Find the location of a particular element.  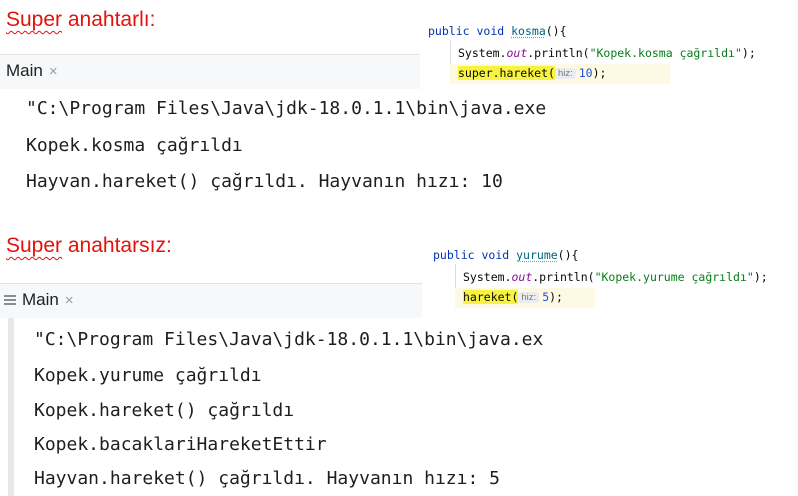

code-line-1: public void kosma(){ is located at coordinates (497, 31).